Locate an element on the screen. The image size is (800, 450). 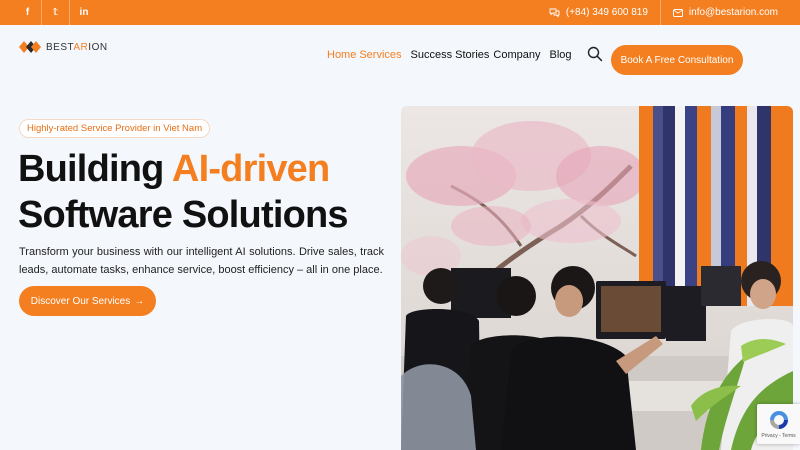
discover-services-button: Discover Our Services → is located at coordinates (87, 301).